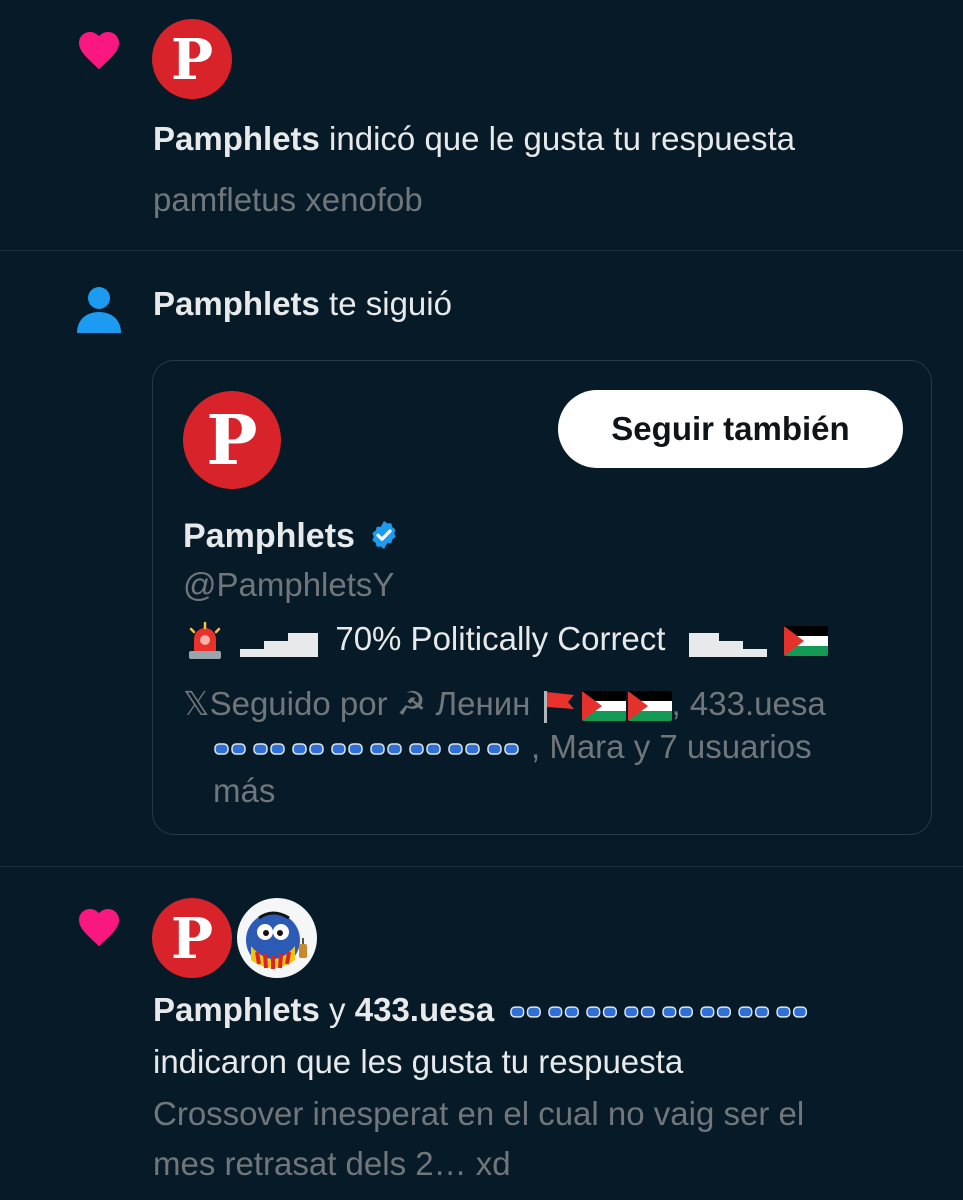 This screenshot has width=963, height=1200. I want to click on card-handle: @PamphletsY, so click(288, 585).